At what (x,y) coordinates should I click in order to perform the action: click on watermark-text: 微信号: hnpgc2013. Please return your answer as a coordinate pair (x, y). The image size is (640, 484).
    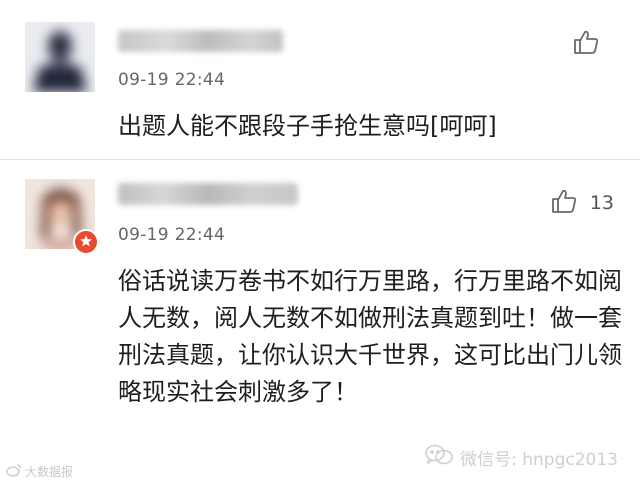
    Looking at the image, I should click on (539, 460).